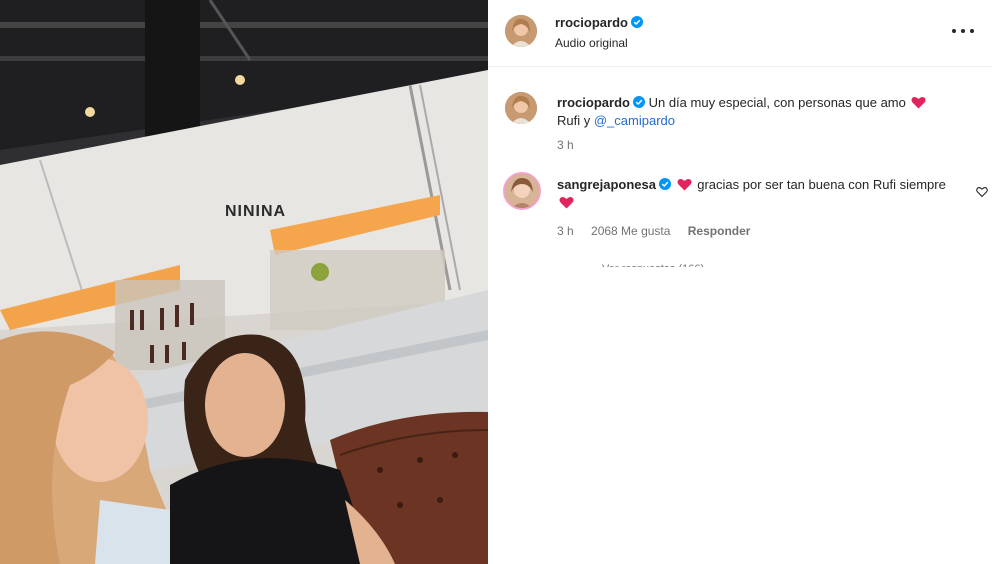 Image resolution: width=992 pixels, height=564 pixels. Describe the element at coordinates (521, 31) in the screenshot. I see `author-avatar` at that location.